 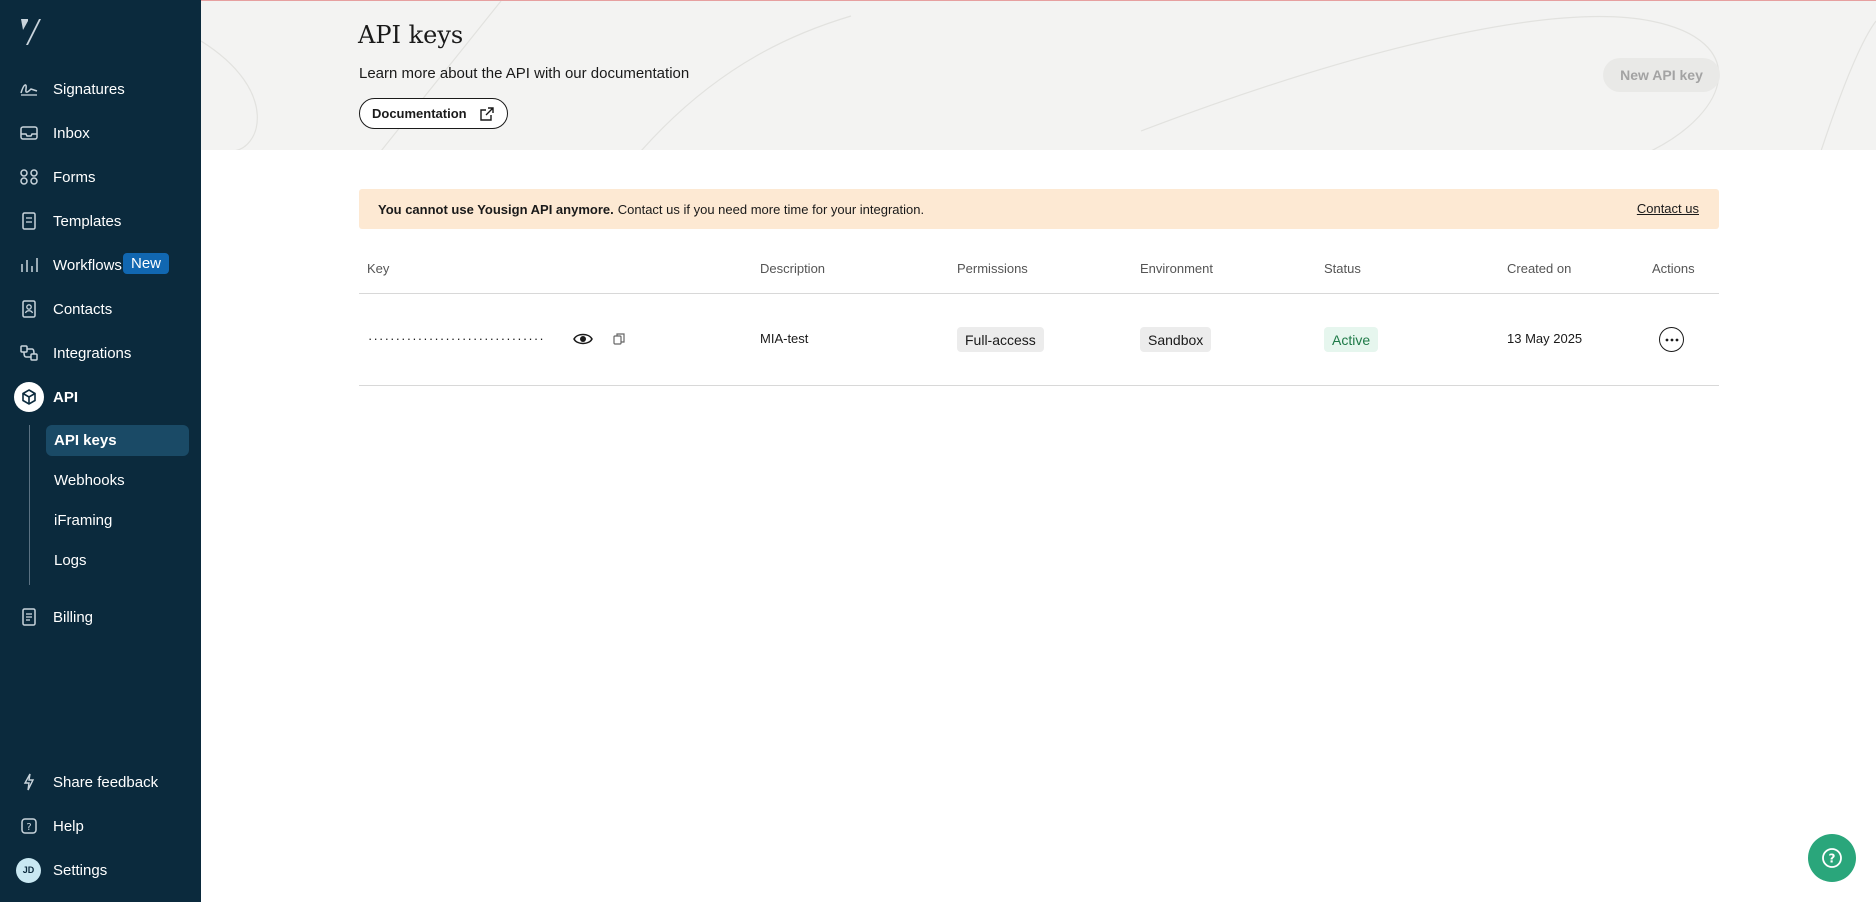 I want to click on new-api-key-button: New API key, so click(x=1661, y=75).